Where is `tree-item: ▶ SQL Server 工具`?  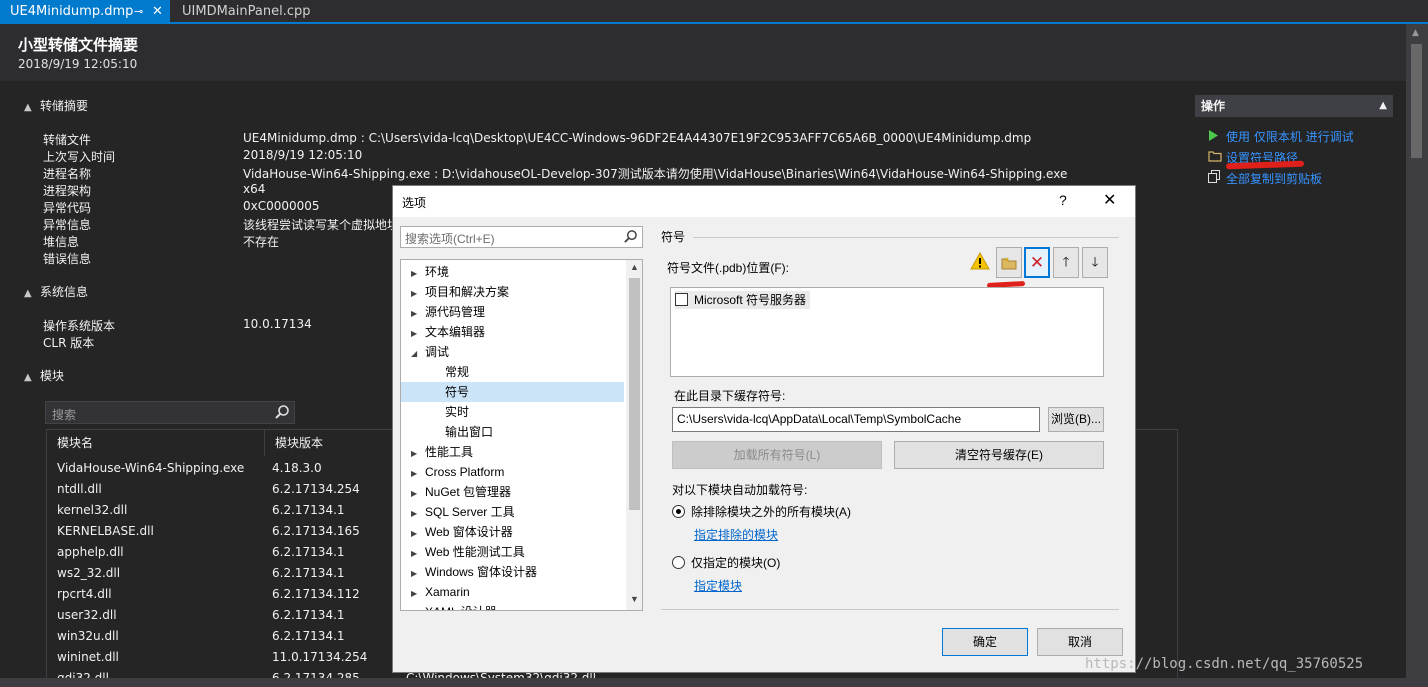
tree-item: ▶ SQL Server 工具 is located at coordinates (512, 512).